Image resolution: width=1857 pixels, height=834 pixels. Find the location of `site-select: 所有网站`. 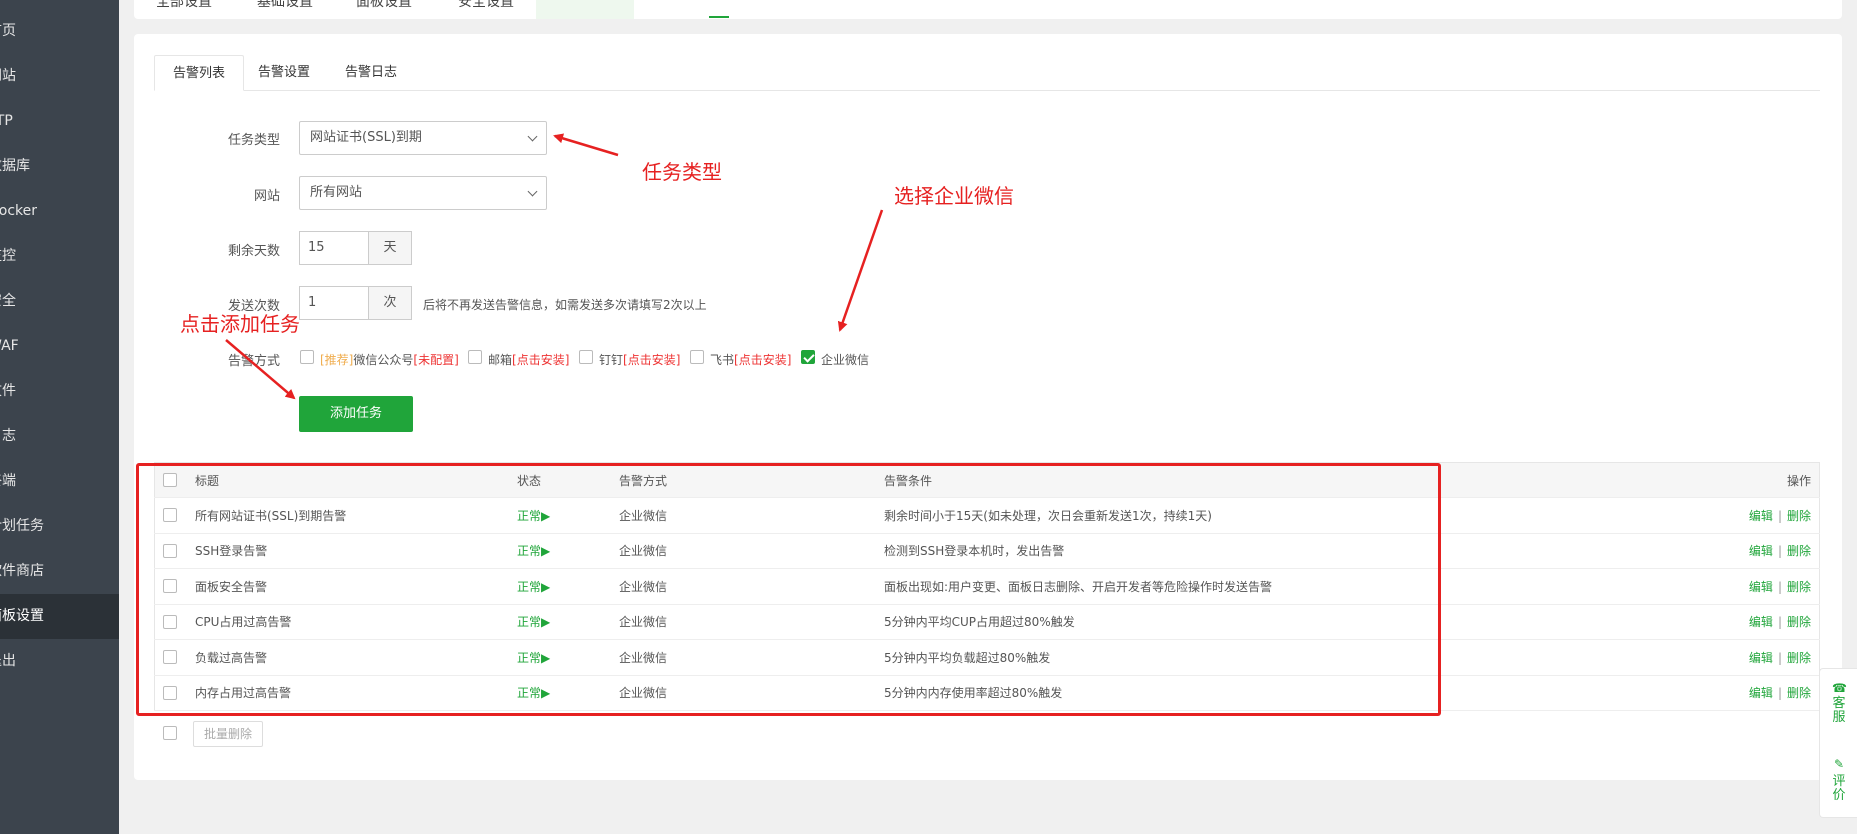

site-select: 所有网站 is located at coordinates (423, 193).